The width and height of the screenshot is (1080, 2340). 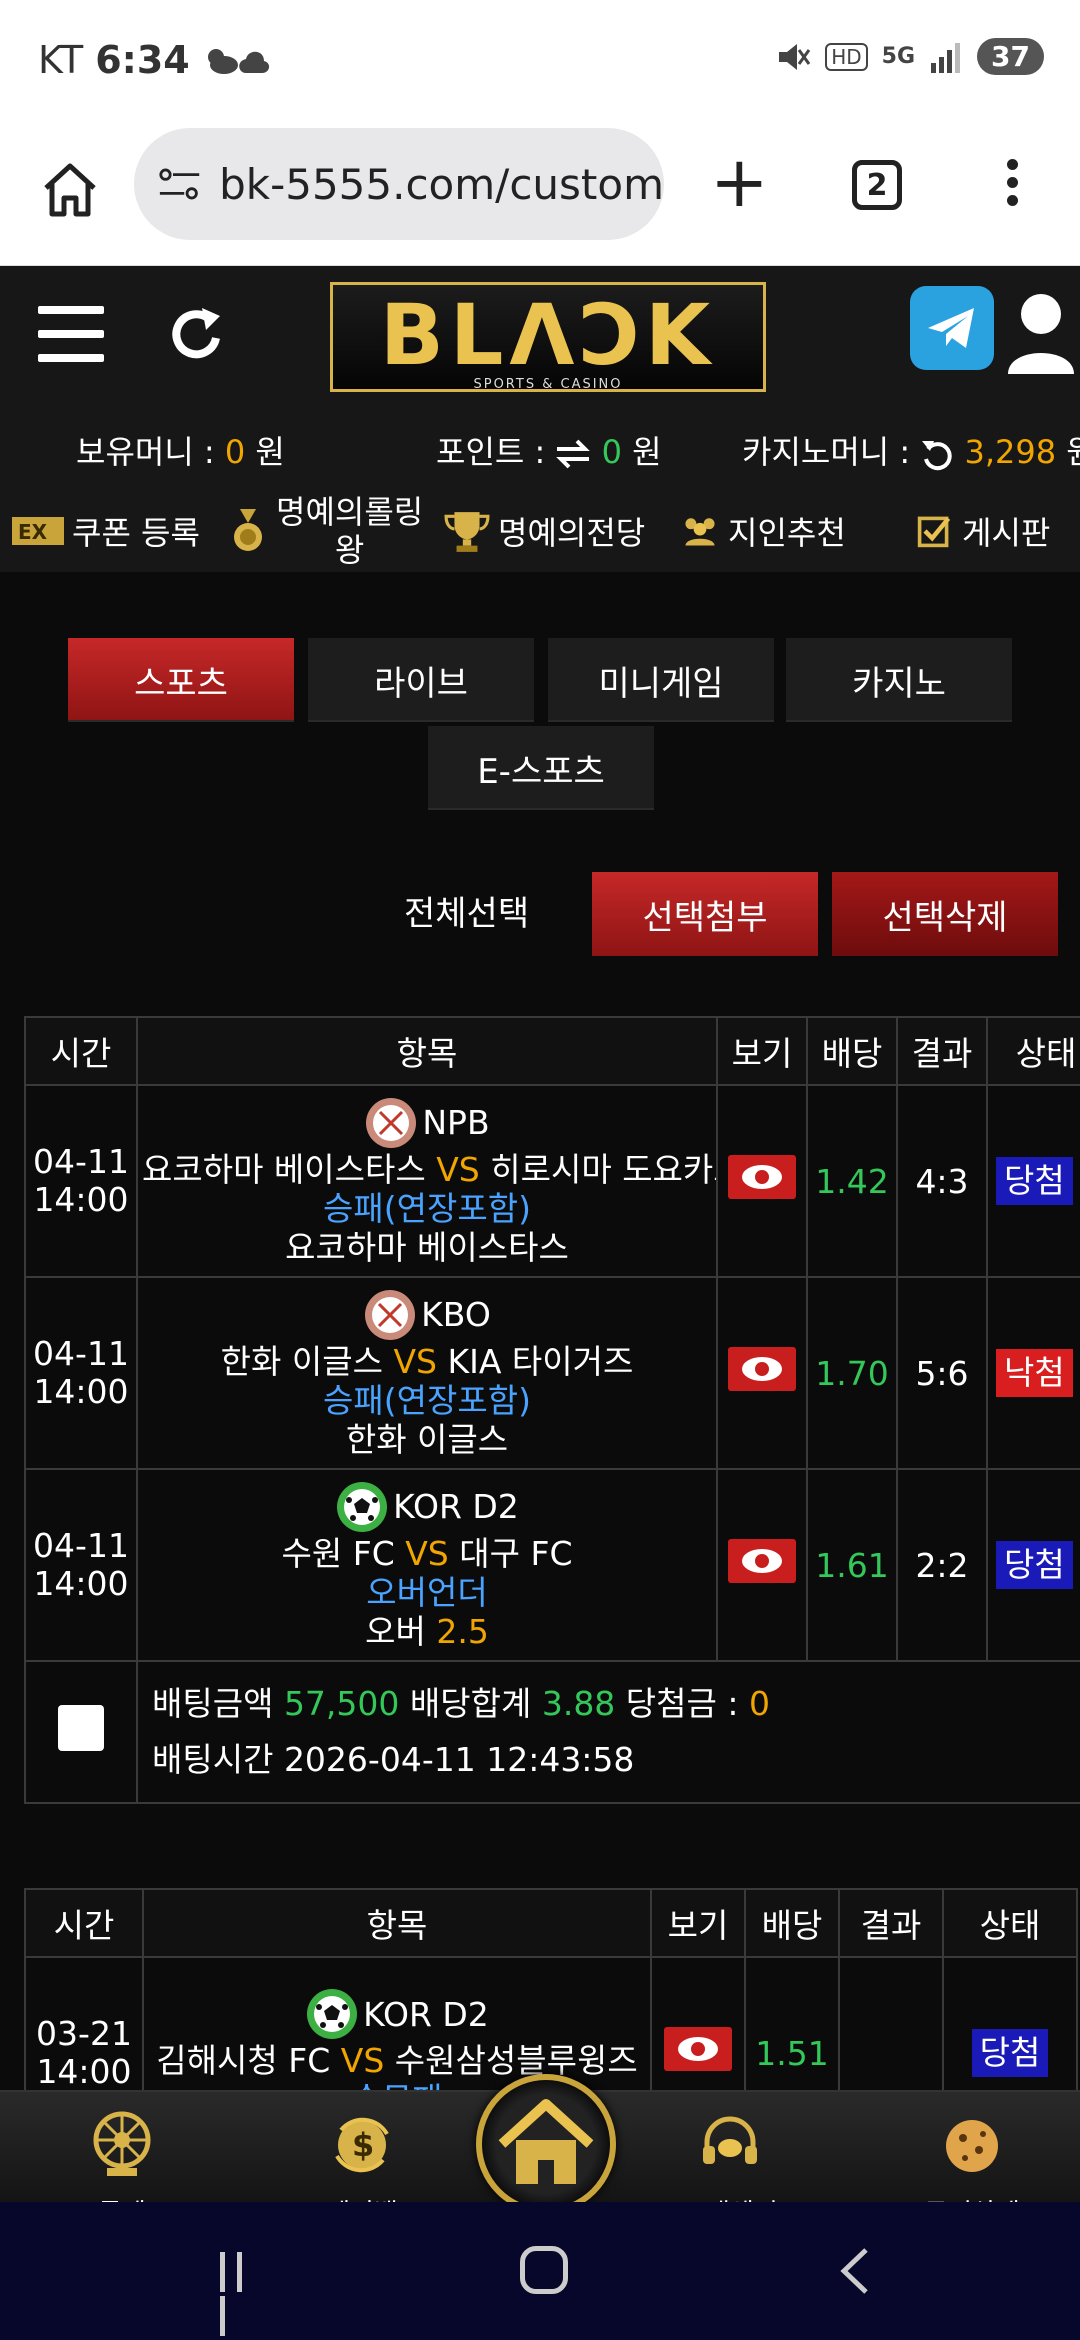 What do you see at coordinates (179, 184) in the screenshot?
I see `site-settings-icon` at bounding box center [179, 184].